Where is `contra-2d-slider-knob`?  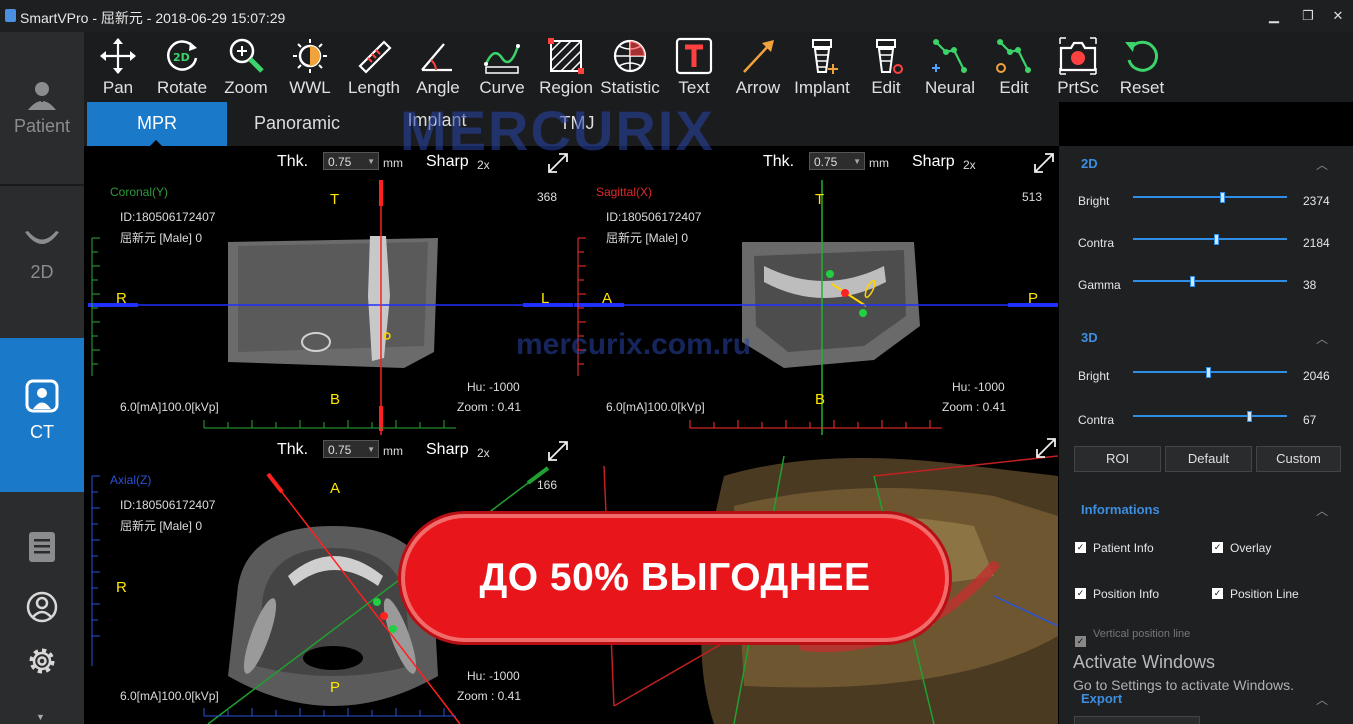 contra-2d-slider-knob is located at coordinates (1217, 239).